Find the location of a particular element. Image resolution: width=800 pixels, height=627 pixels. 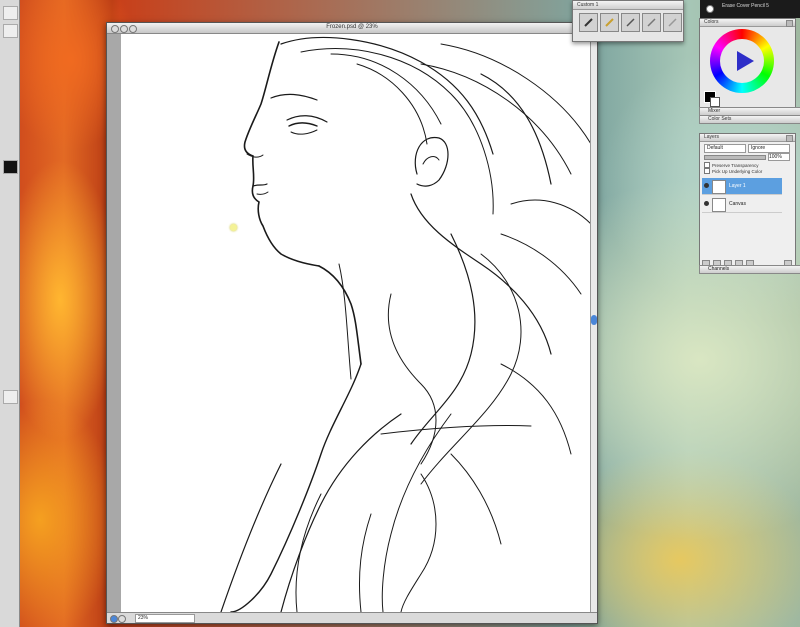

saturation-value-triangle is located at coordinates (745, 61).